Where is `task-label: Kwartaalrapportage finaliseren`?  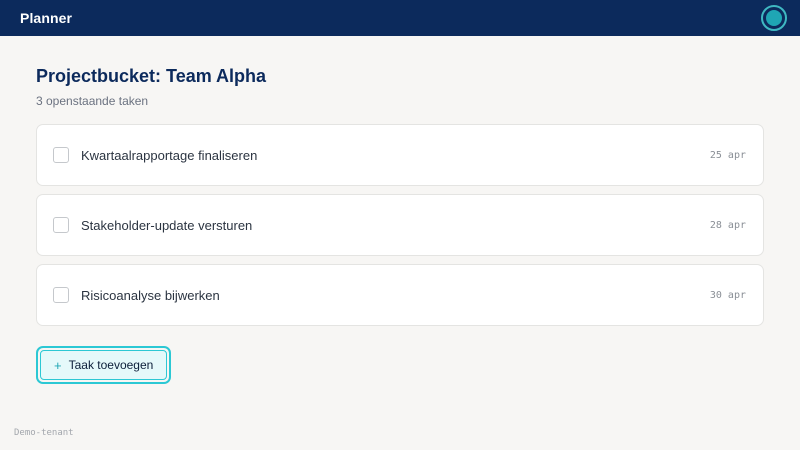
task-label: Kwartaalrapportage finaliseren is located at coordinates (169, 155).